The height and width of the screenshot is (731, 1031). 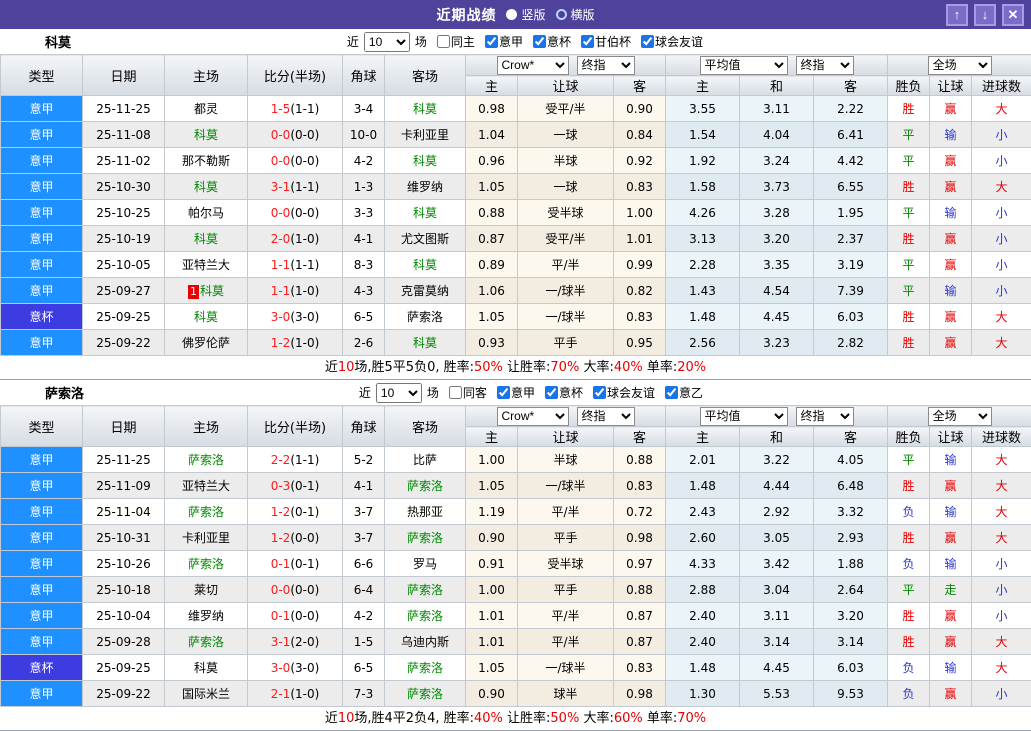 What do you see at coordinates (668, 41) in the screenshot?
I see `league-filter-3: 球会友谊` at bounding box center [668, 41].